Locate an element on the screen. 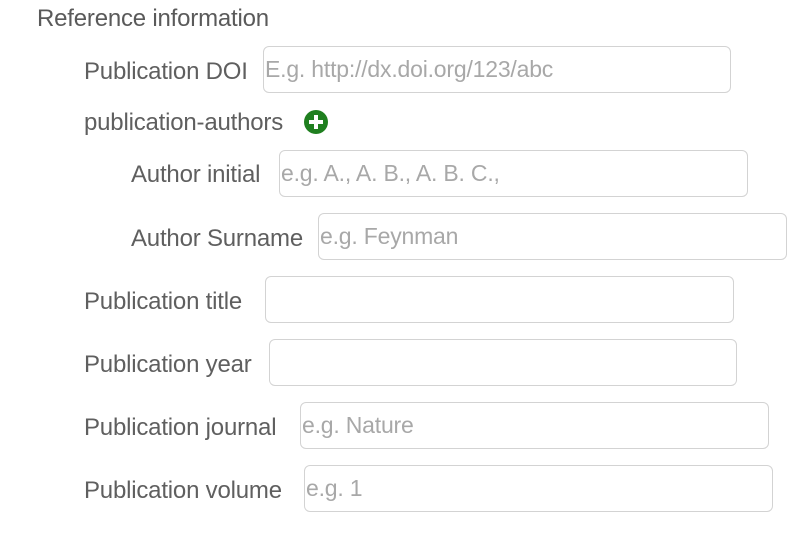 The width and height of the screenshot is (809, 542). author-surname-label: Author Surname is located at coordinates (217, 238).